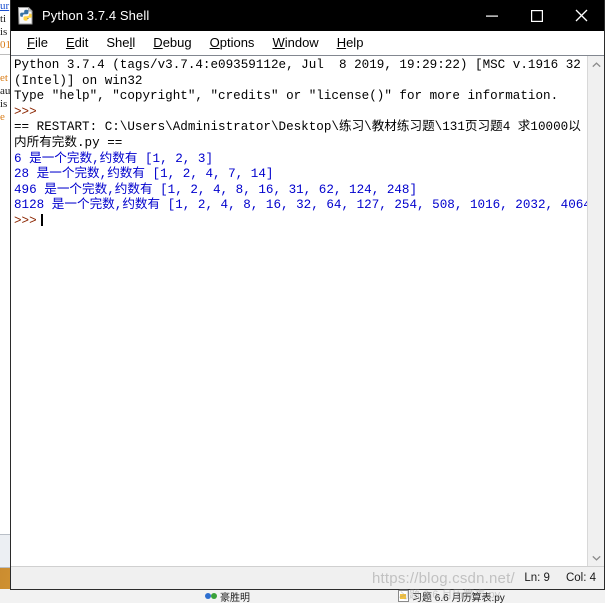 Image resolution: width=605 pixels, height=603 pixels. I want to click on menu-item-edit: Edit, so click(77, 42).